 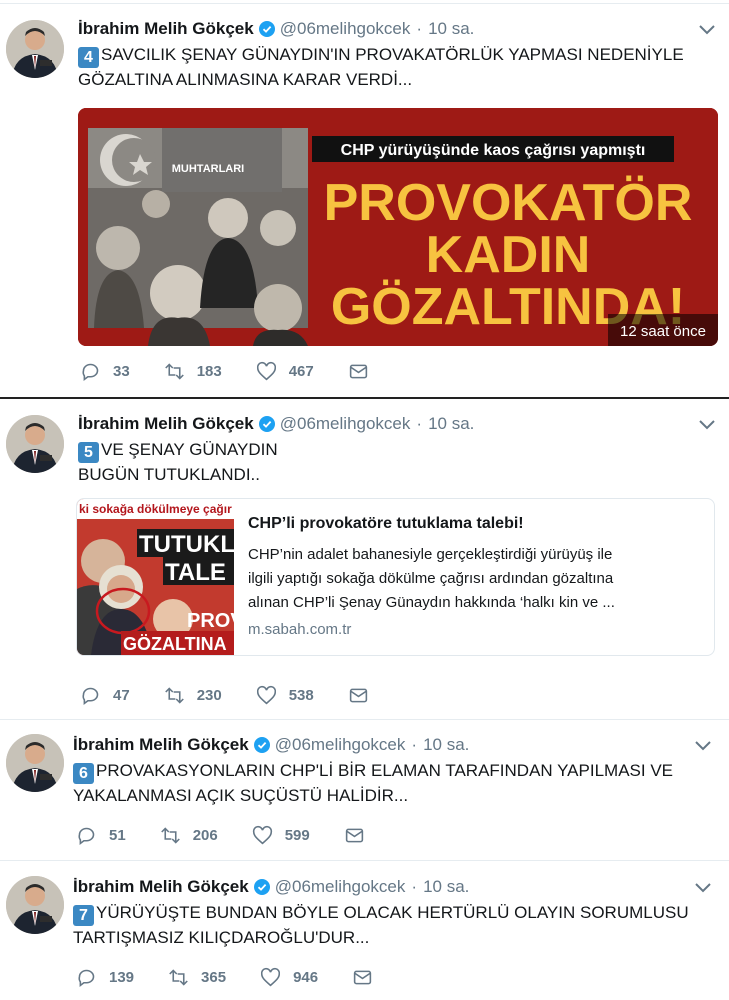 What do you see at coordinates (247, 977) in the screenshot?
I see `tweet-actions: 139 365 946` at bounding box center [247, 977].